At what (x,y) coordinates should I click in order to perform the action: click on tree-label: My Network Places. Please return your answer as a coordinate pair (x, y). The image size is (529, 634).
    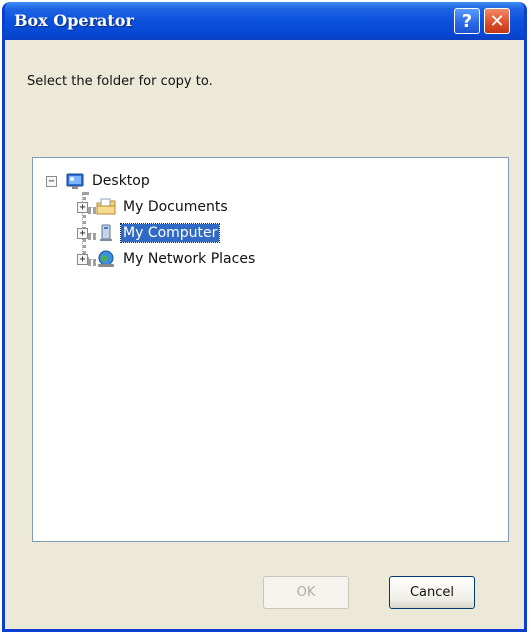
    Looking at the image, I should click on (189, 259).